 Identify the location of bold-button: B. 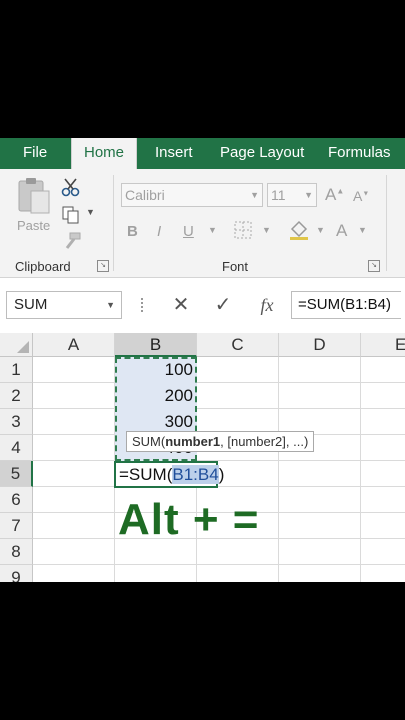
(132, 231).